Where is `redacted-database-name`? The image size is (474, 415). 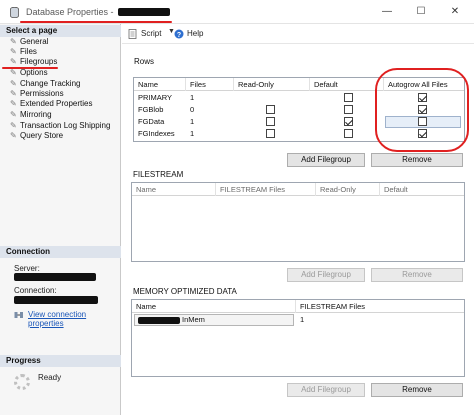
redacted-database-name is located at coordinates (144, 12).